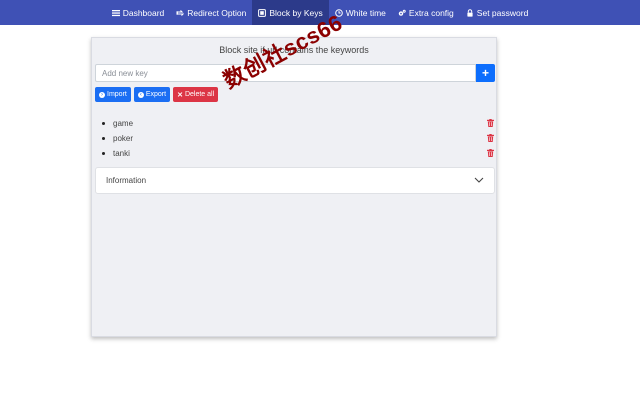 The height and width of the screenshot is (400, 640). What do you see at coordinates (123, 123) in the screenshot?
I see `keyword-text: game` at bounding box center [123, 123].